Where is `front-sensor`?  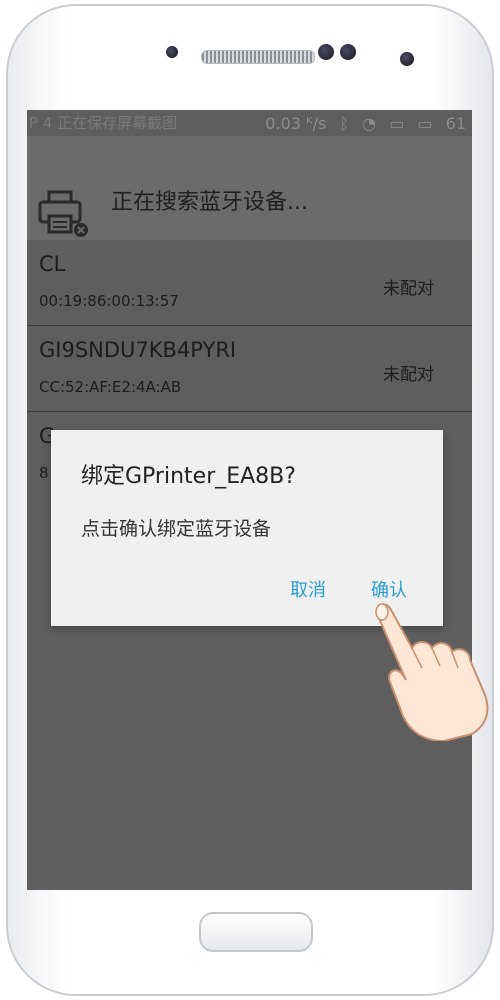
front-sensor is located at coordinates (172, 52).